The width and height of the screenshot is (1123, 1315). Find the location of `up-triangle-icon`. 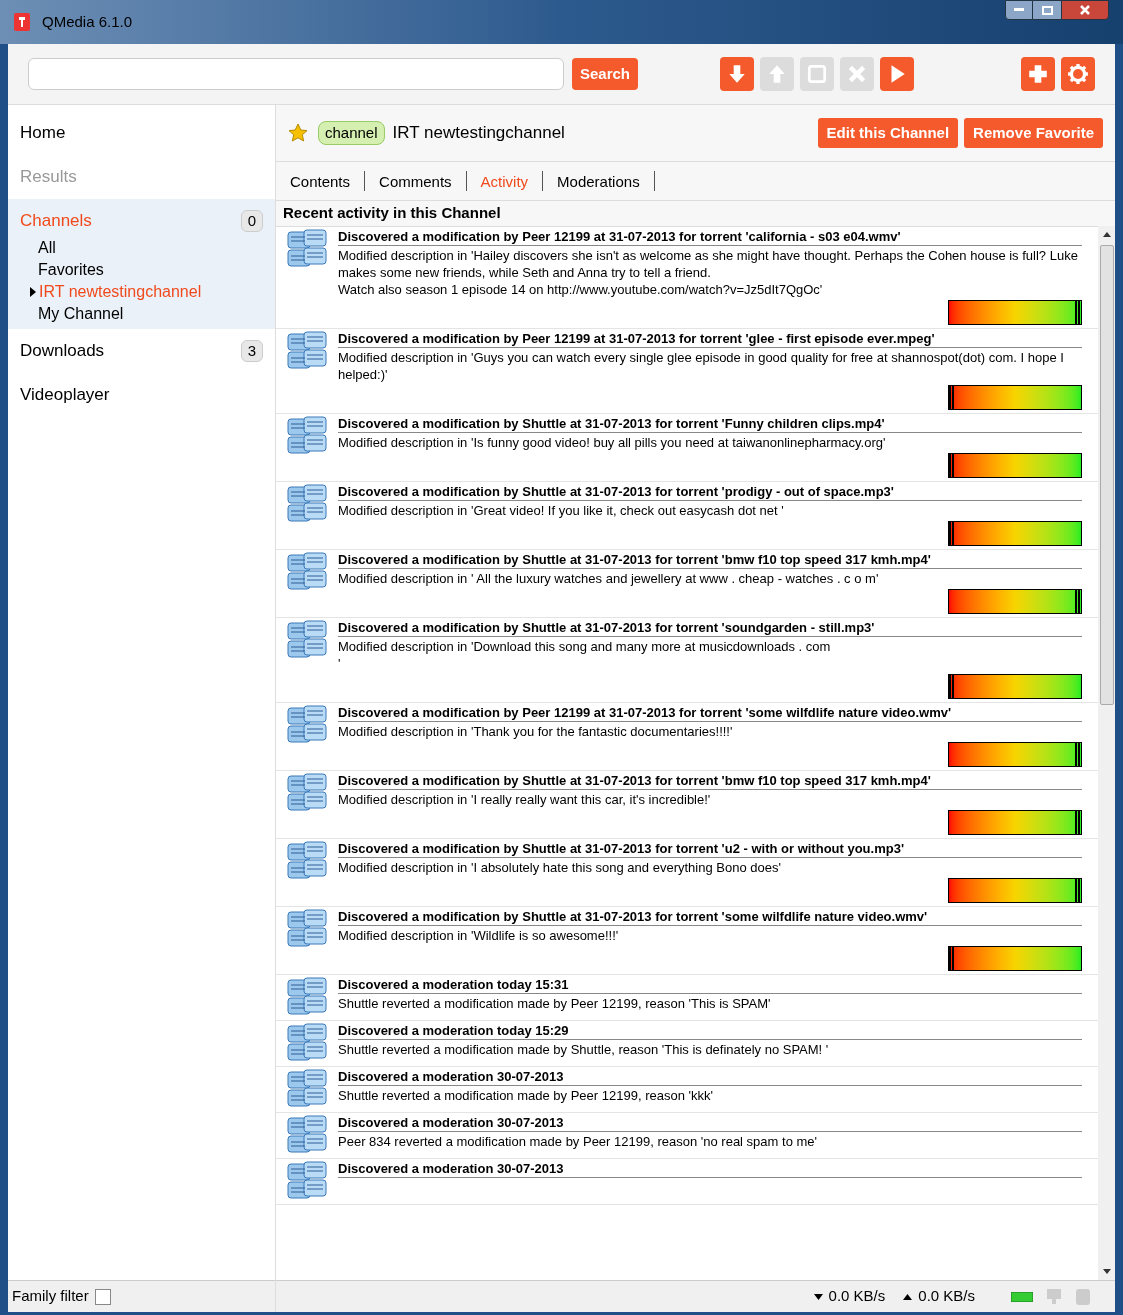

up-triangle-icon is located at coordinates (908, 1296).